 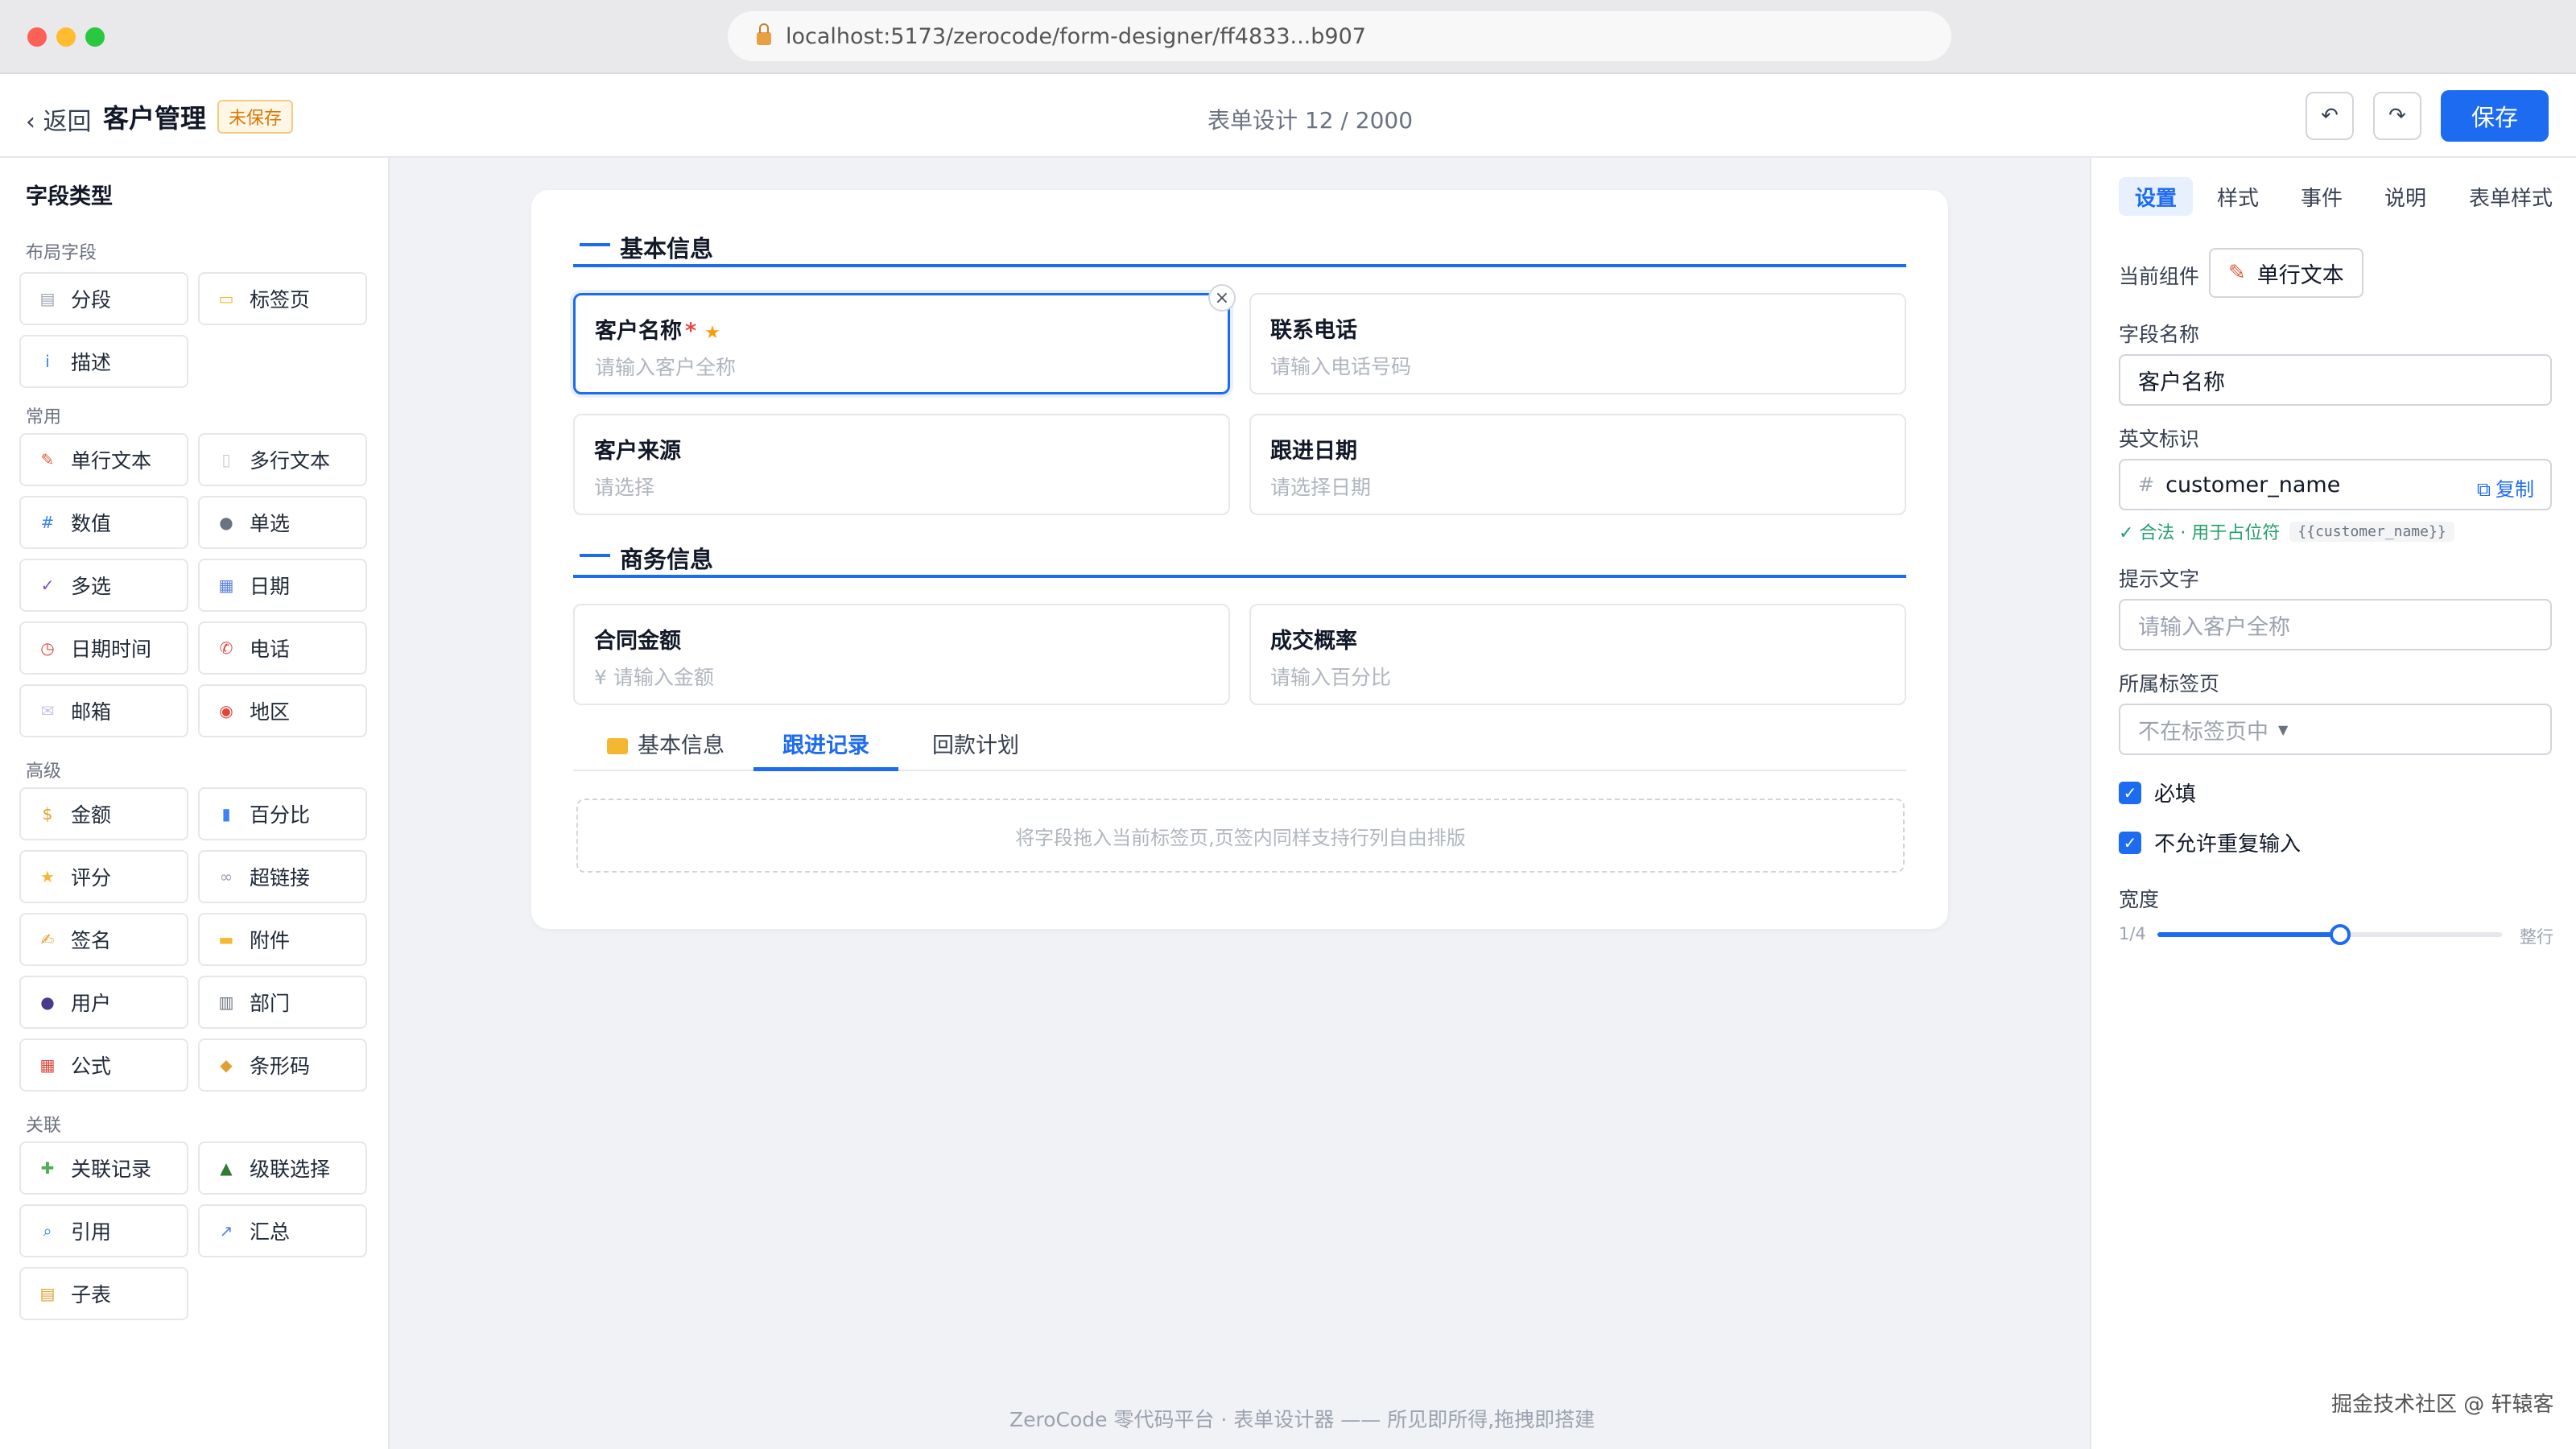 I want to click on window-minimize-button, so click(x=66, y=37).